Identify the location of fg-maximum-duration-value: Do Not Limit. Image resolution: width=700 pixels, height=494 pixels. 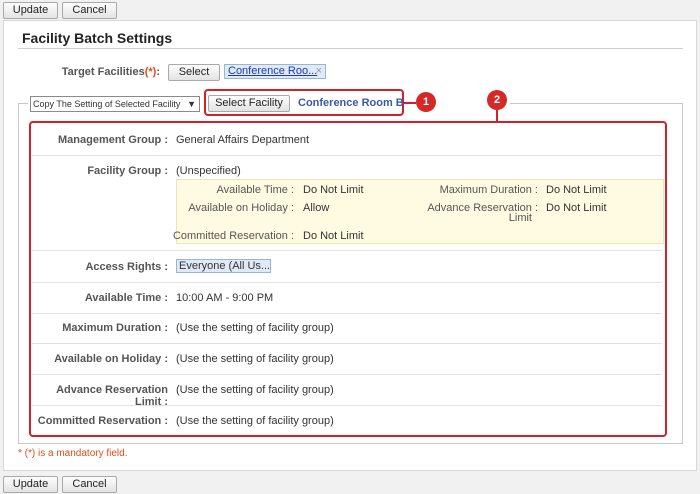
(576, 190).